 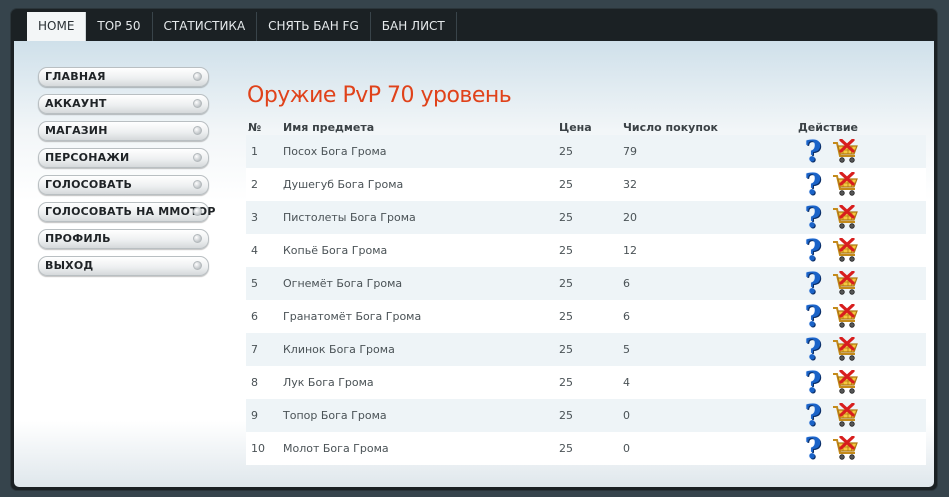 I want to click on table-row: 7 Клинок Бога Грома 25 5?, so click(x=586, y=349).